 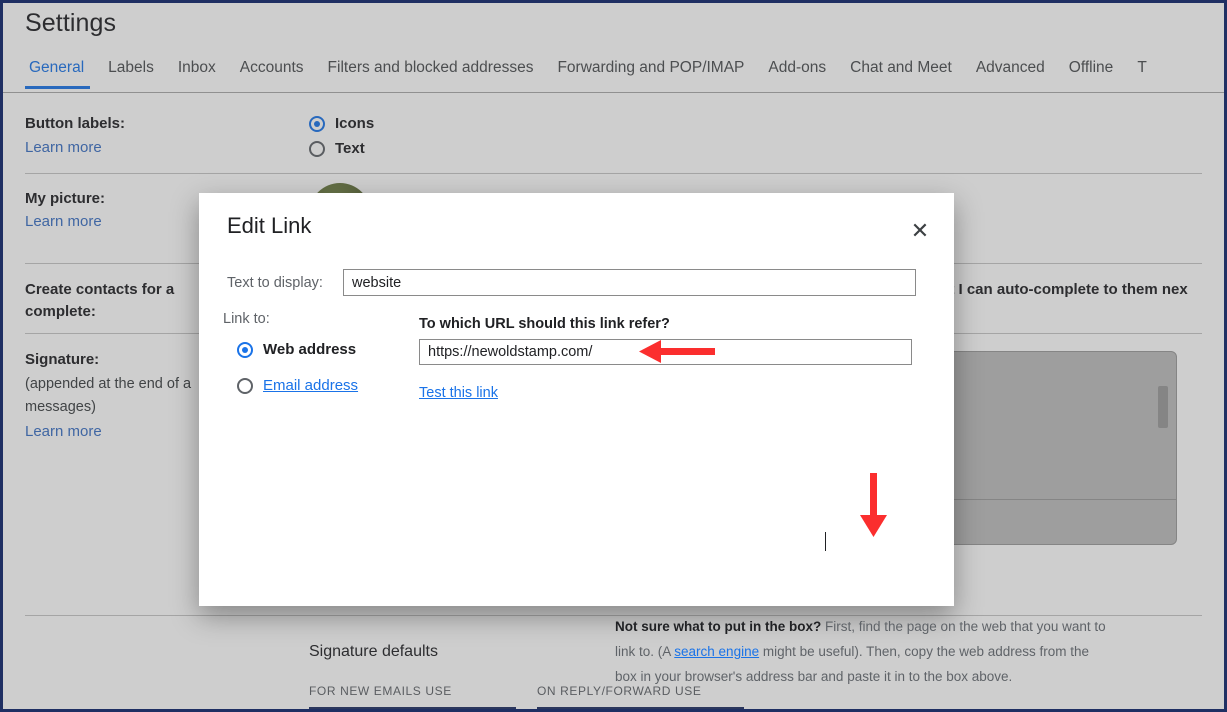 I want to click on close-icon: ✕, so click(x=920, y=231).